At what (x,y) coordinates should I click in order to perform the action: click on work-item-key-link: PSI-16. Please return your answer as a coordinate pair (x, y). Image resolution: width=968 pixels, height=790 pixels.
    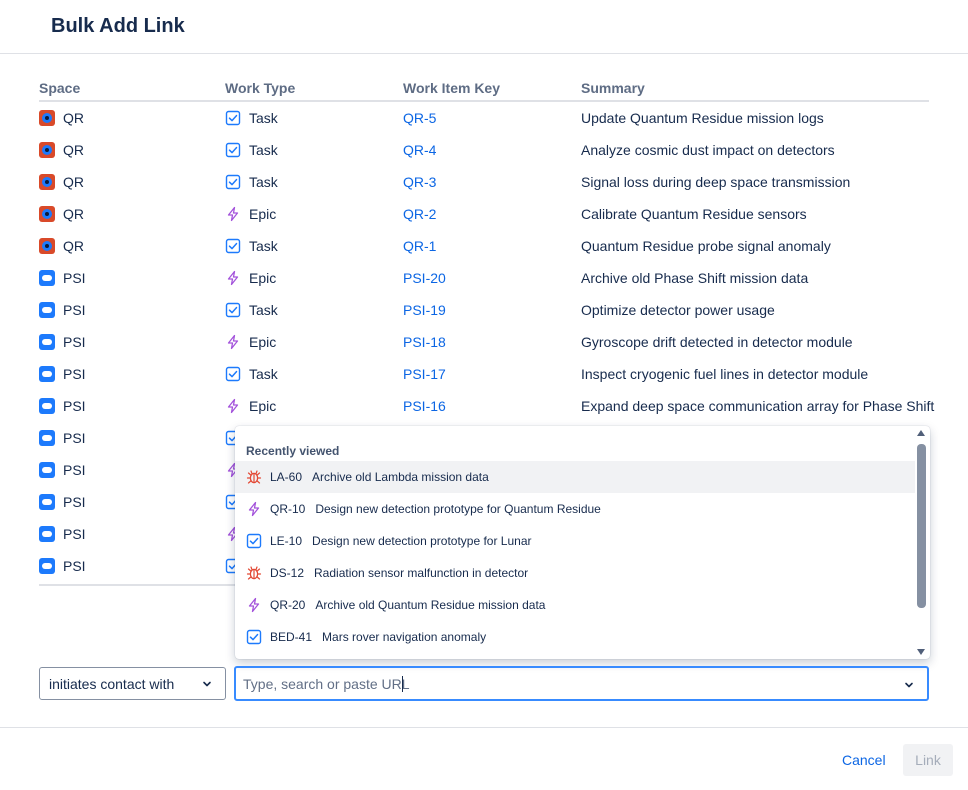
    Looking at the image, I should click on (424, 406).